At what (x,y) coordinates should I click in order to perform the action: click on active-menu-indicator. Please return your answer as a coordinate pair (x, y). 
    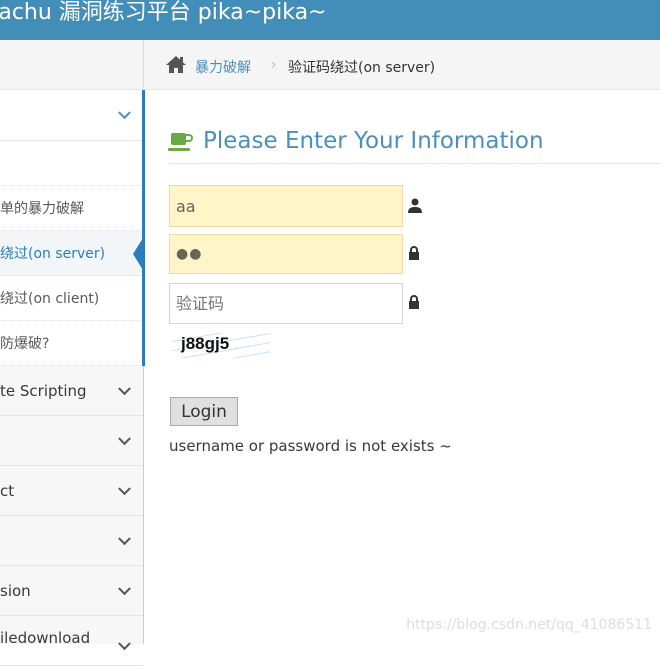
    Looking at the image, I should click on (143, 228).